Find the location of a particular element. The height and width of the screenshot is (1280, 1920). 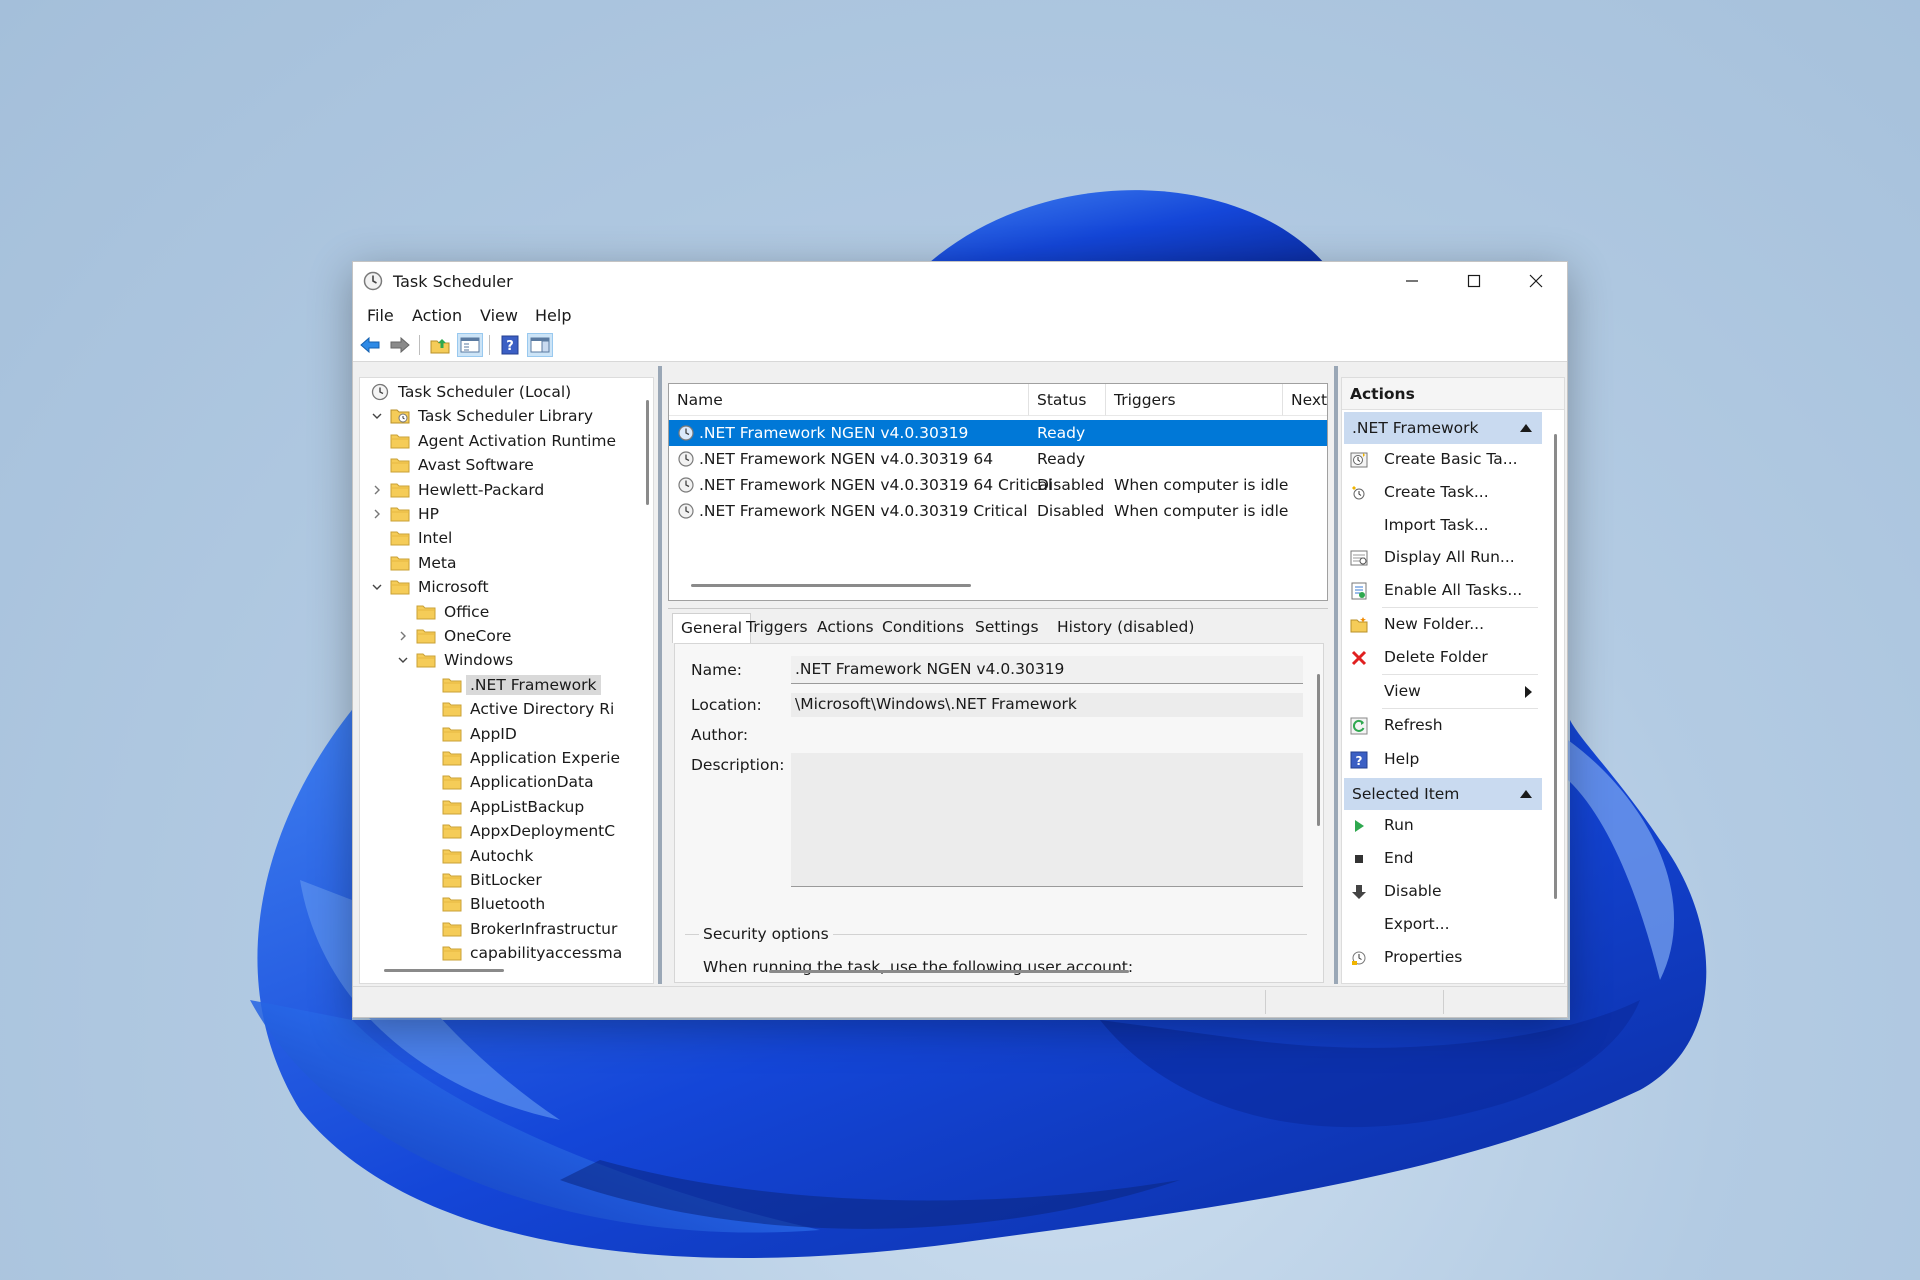

task-row: .NET Framework NGEN v4.0.30319 64 Ready is located at coordinates (998, 459).